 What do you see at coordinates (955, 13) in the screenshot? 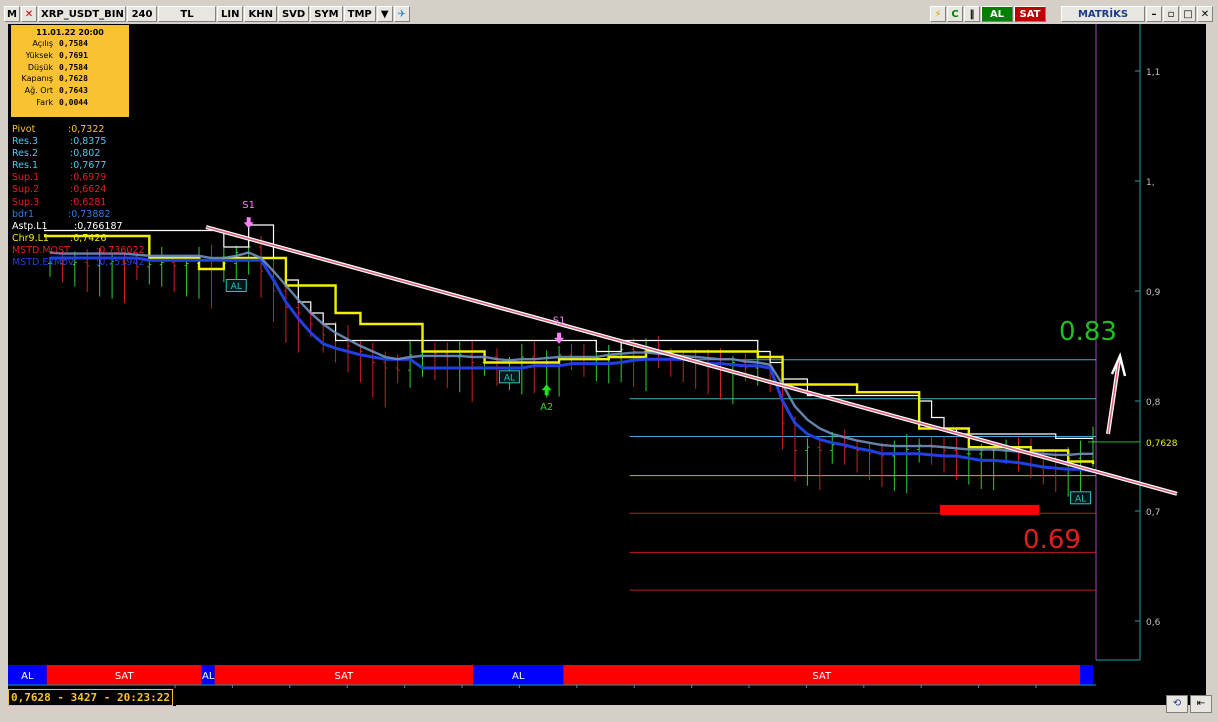
I see `refresh-icon: C` at bounding box center [955, 13].